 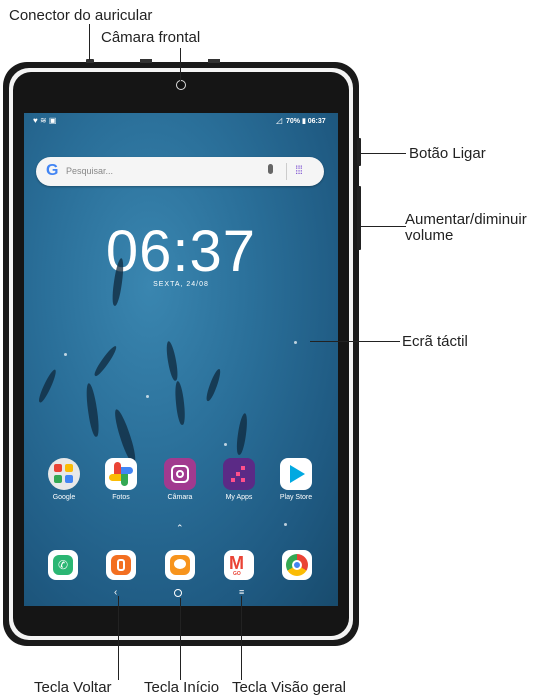 I want to click on app-google: Google, so click(x=64, y=479).